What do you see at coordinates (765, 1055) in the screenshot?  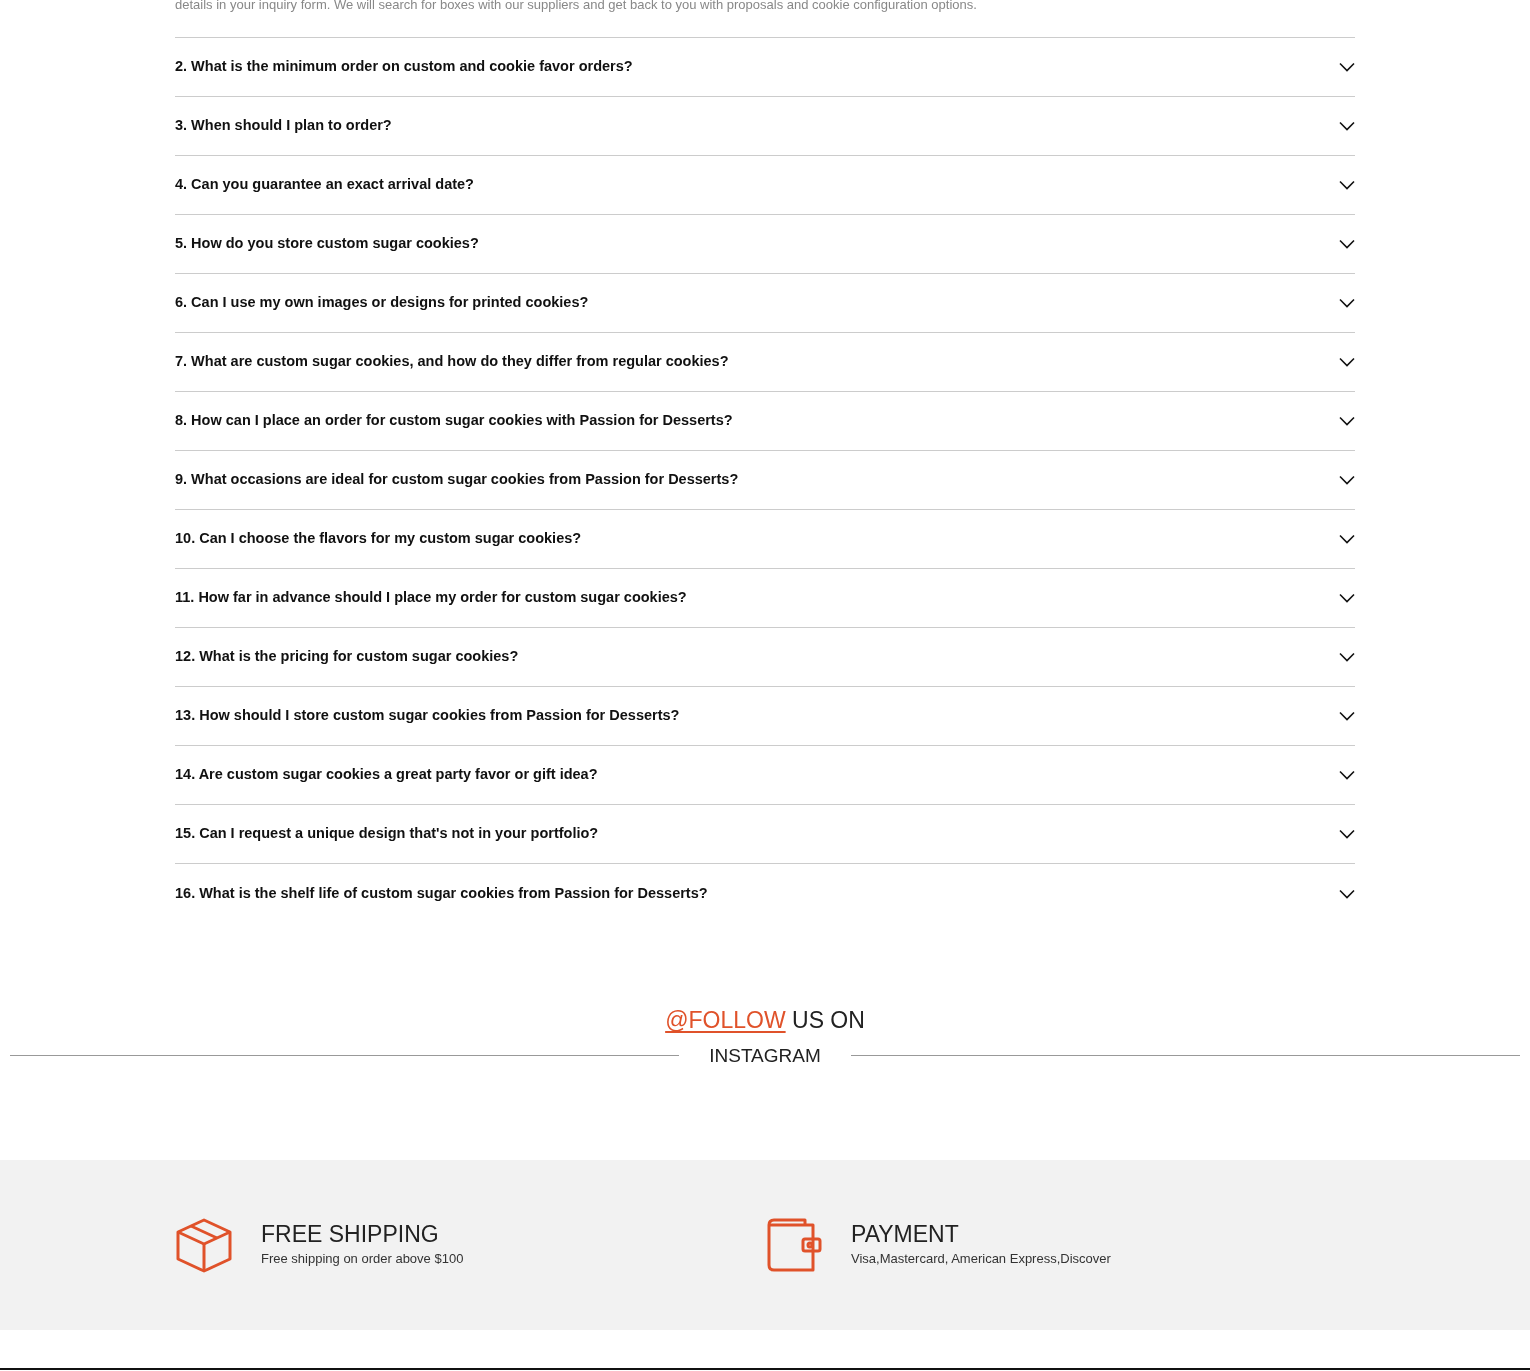 I see `section-subtitle: INSTAGRAM` at bounding box center [765, 1055].